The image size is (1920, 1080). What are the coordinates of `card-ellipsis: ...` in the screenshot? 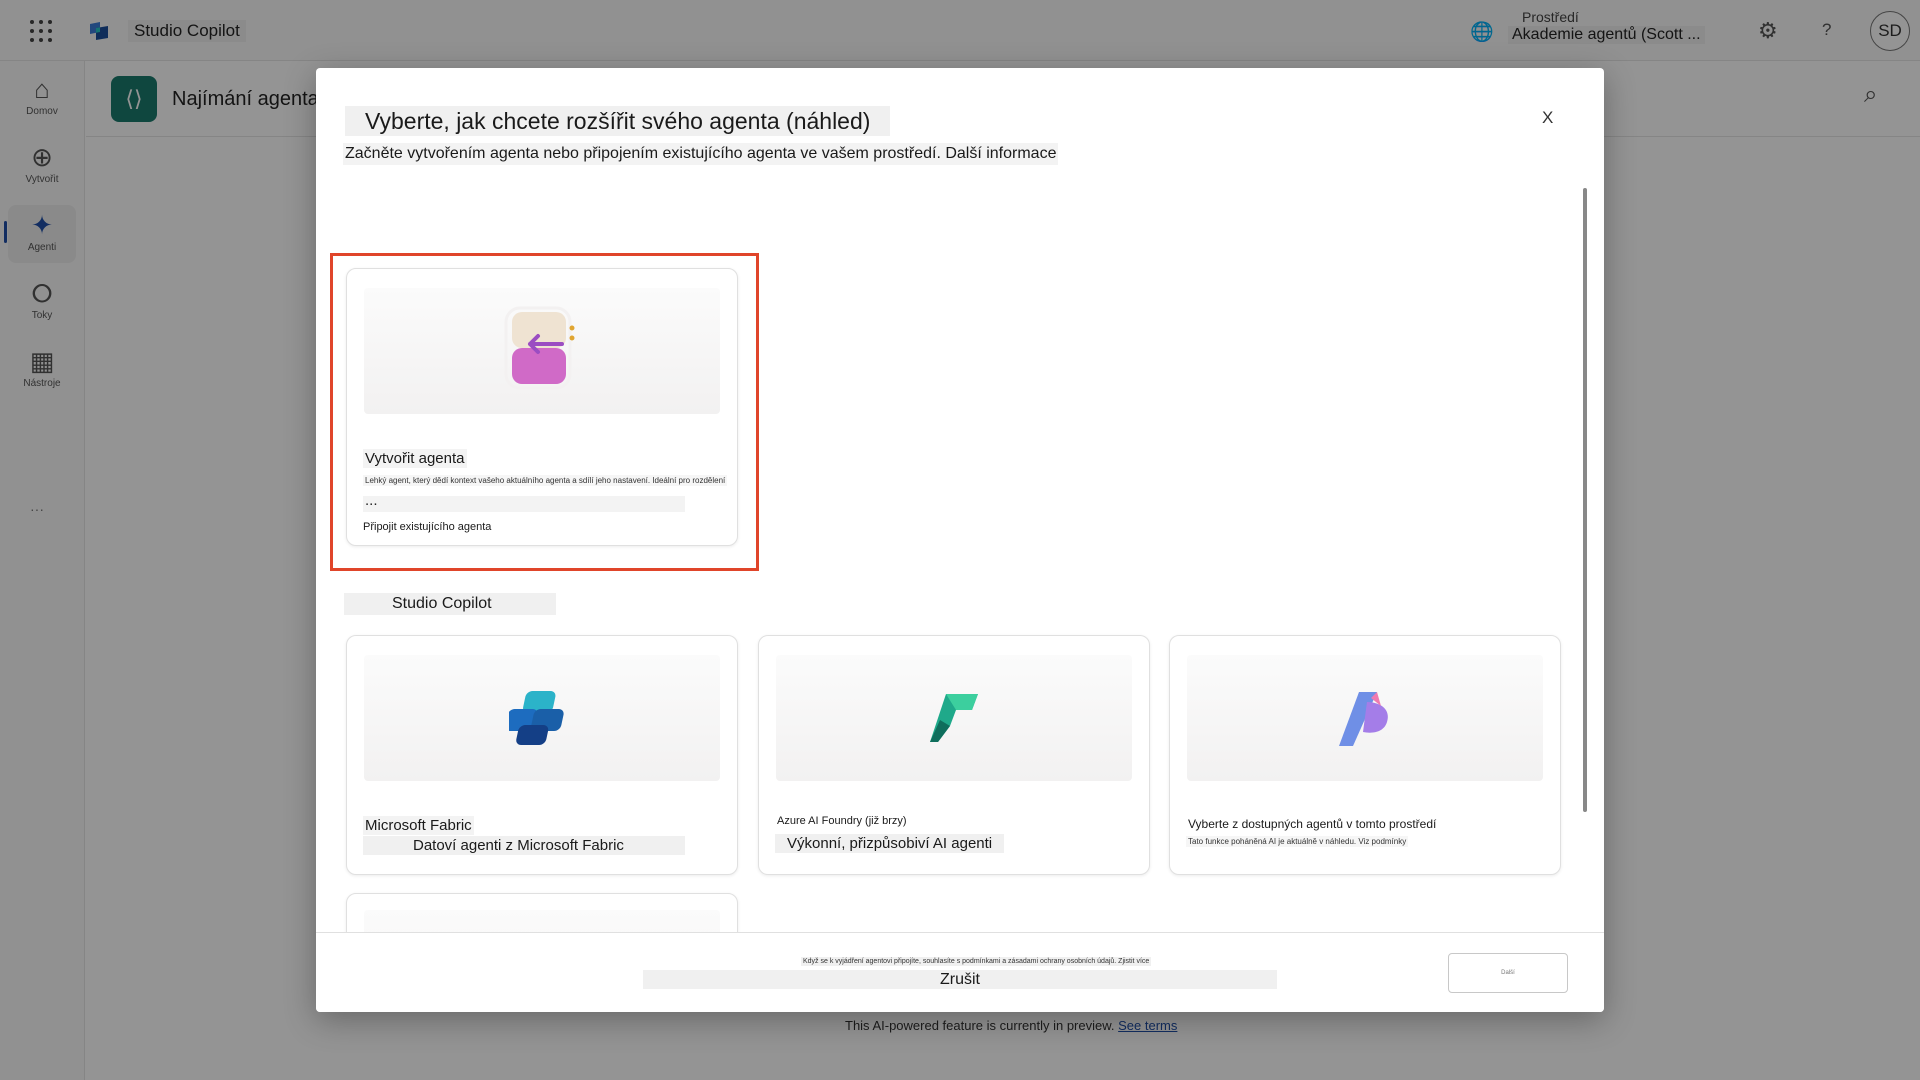 It's located at (524, 502).